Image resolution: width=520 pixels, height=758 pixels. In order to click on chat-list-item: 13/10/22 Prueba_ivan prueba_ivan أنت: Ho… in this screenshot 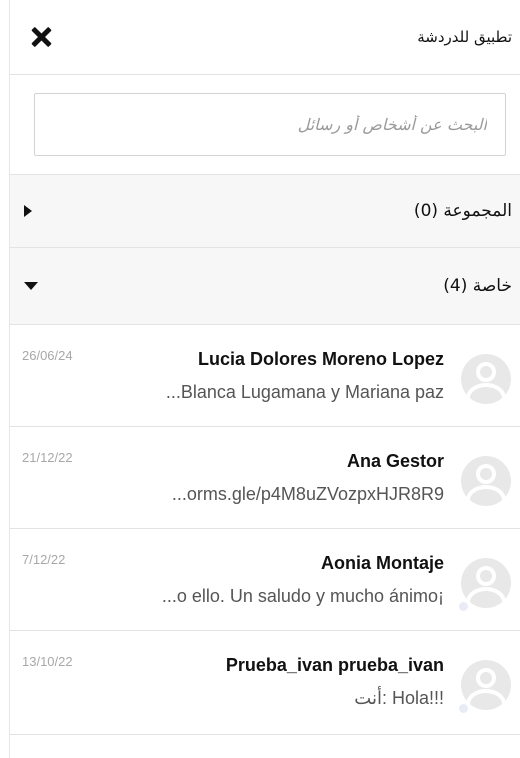, I will do `click(265, 683)`.